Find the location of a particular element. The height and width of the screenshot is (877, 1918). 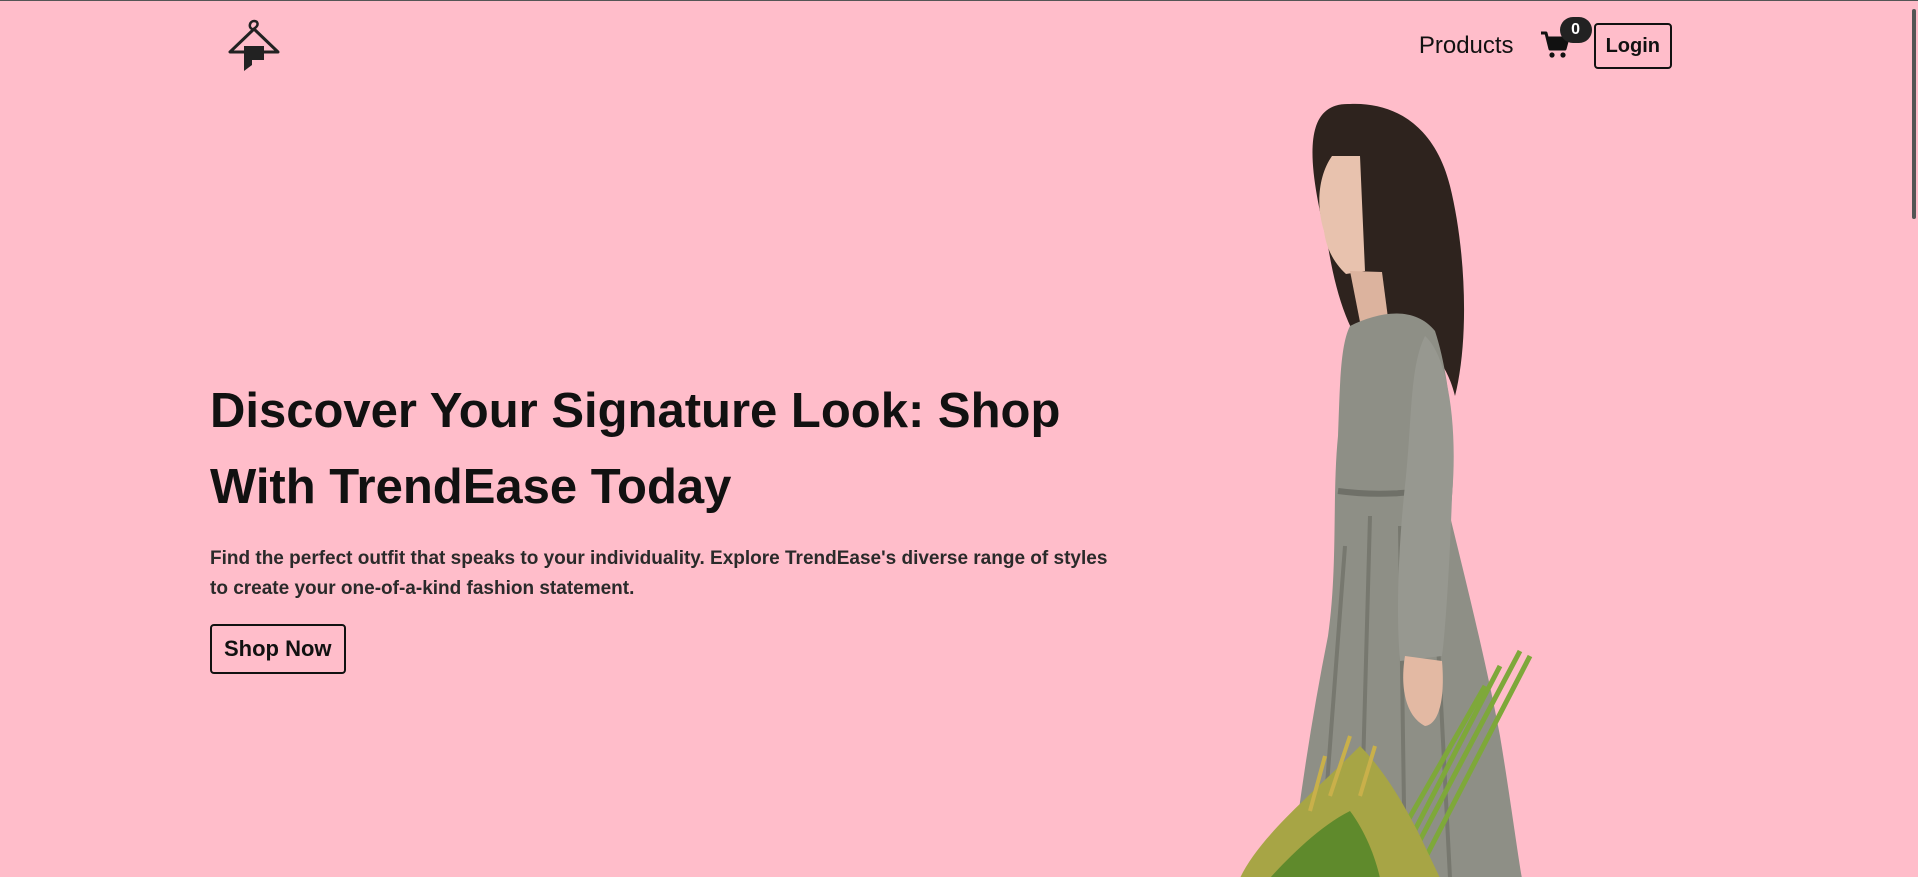

scrollbar-thumb is located at coordinates (1914, 114).